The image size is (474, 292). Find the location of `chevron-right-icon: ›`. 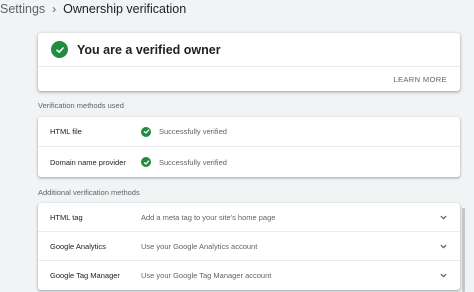

chevron-right-icon: › is located at coordinates (54, 8).